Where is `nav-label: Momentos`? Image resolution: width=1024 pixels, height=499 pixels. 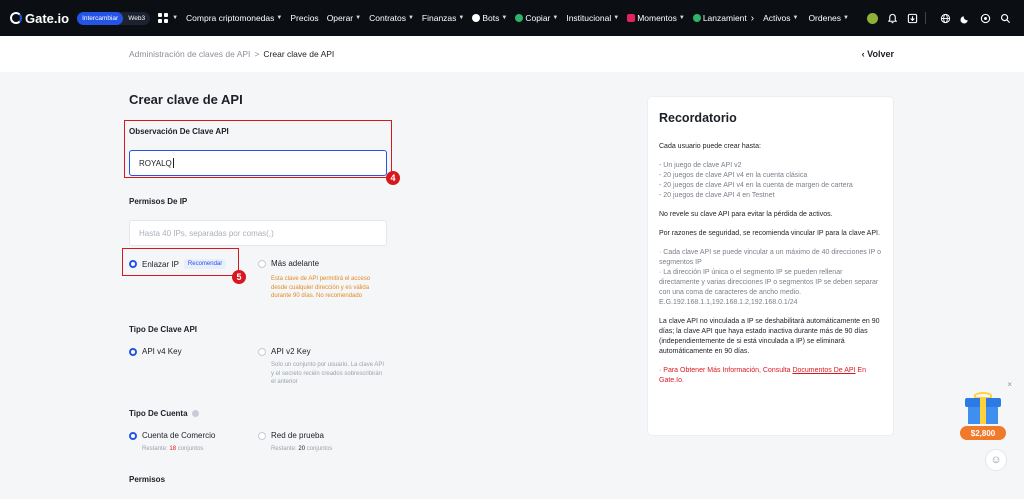
nav-label: Momentos is located at coordinates (657, 18).